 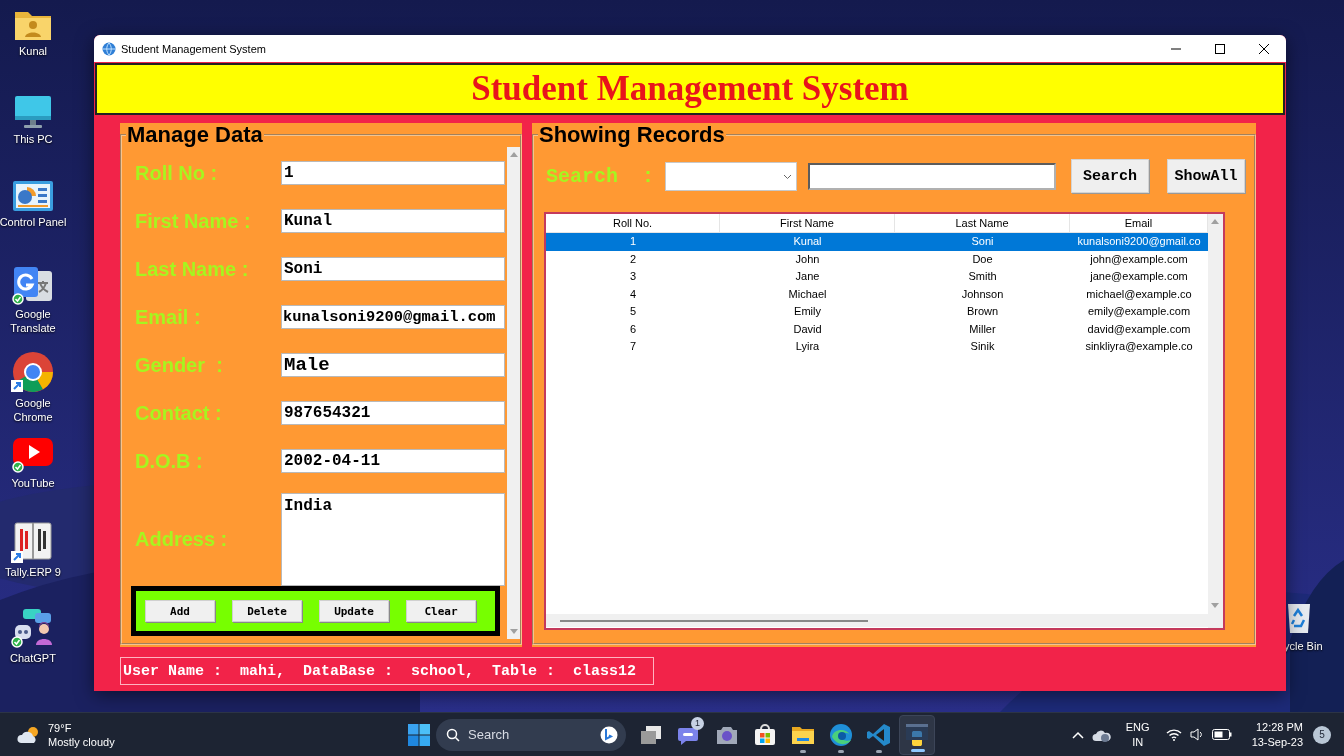 I want to click on text-area: India, so click(x=393, y=539).